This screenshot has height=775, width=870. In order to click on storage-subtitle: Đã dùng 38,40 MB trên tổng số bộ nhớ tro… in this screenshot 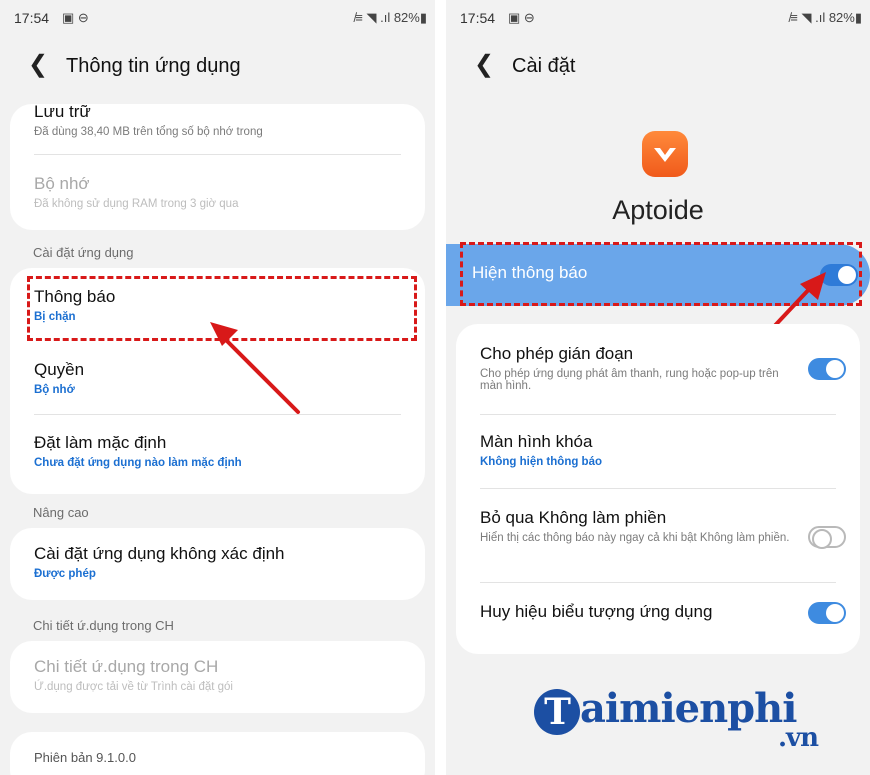, I will do `click(148, 132)`.